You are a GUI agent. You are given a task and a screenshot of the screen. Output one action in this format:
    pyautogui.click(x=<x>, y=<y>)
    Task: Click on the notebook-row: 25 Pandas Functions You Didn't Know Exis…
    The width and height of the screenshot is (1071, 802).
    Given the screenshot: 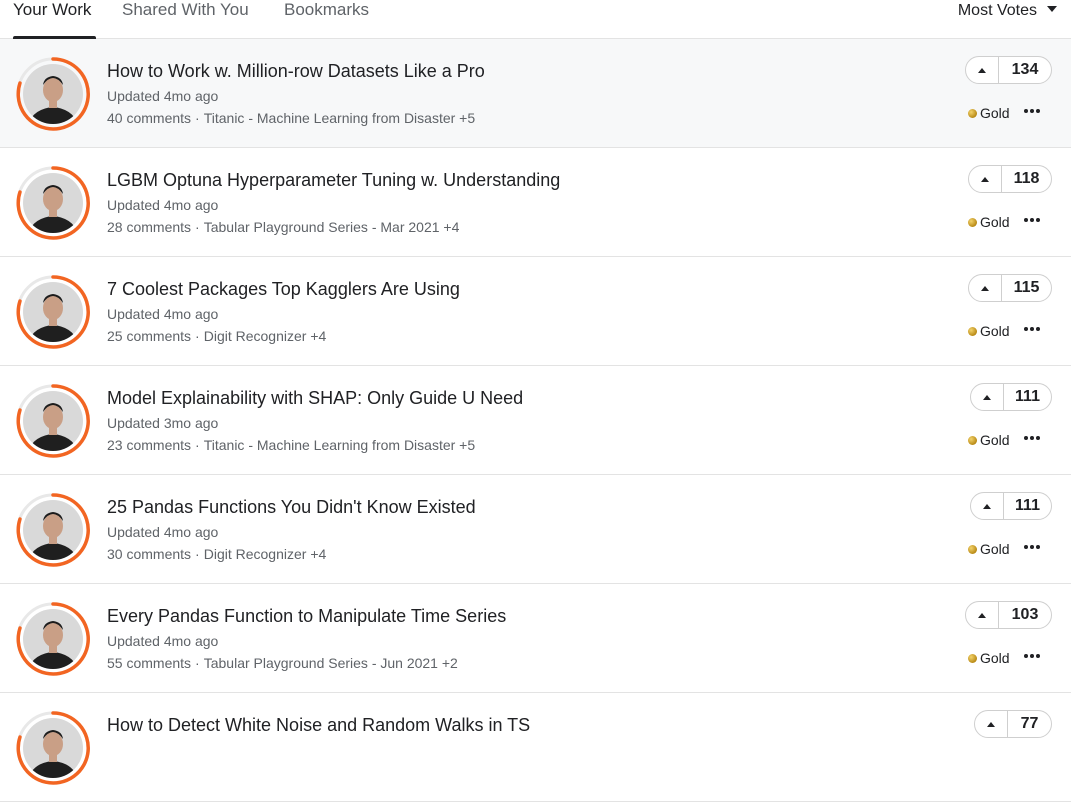 What is the action you would take?
    pyautogui.click(x=535, y=529)
    